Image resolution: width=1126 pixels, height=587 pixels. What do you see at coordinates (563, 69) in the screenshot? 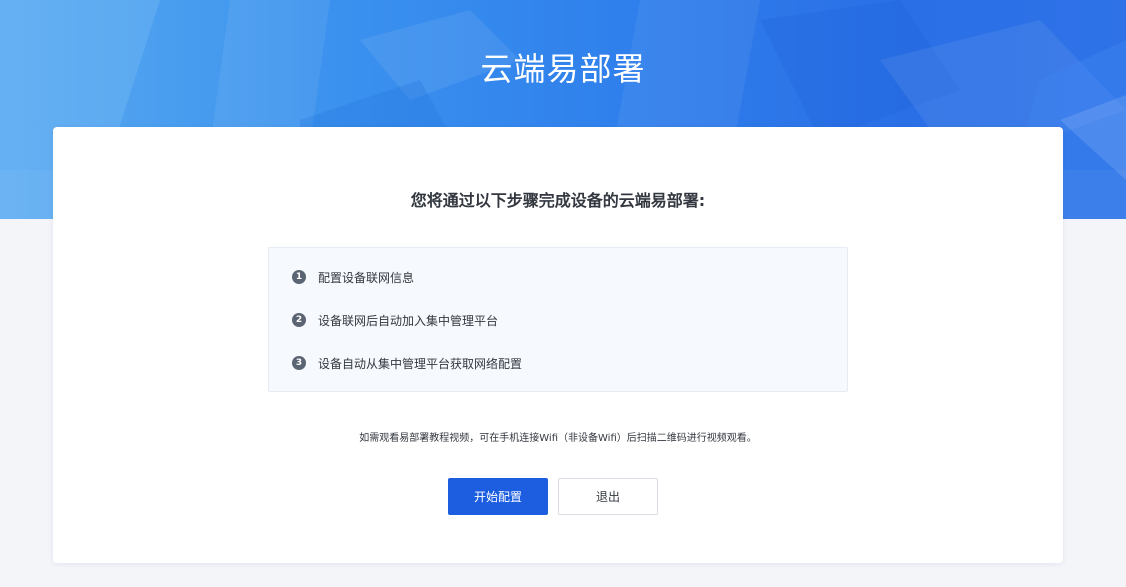
I see `banner-title: 云端易部署` at bounding box center [563, 69].